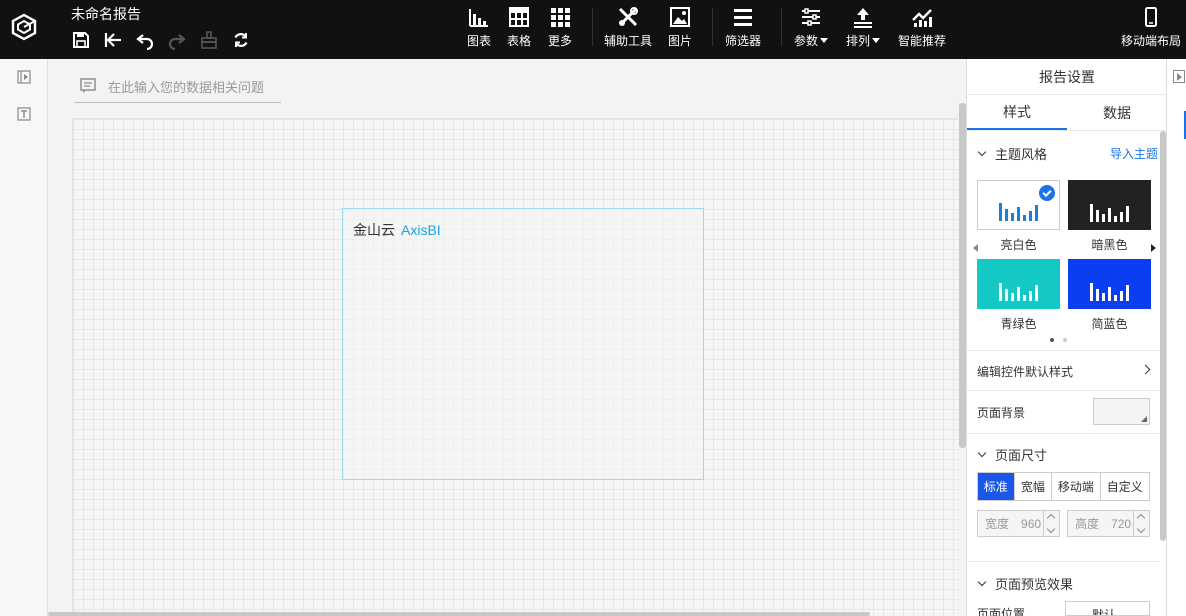 The image size is (1186, 616). What do you see at coordinates (1153, 248) in the screenshot?
I see `theme-next-arrow-icon` at bounding box center [1153, 248].